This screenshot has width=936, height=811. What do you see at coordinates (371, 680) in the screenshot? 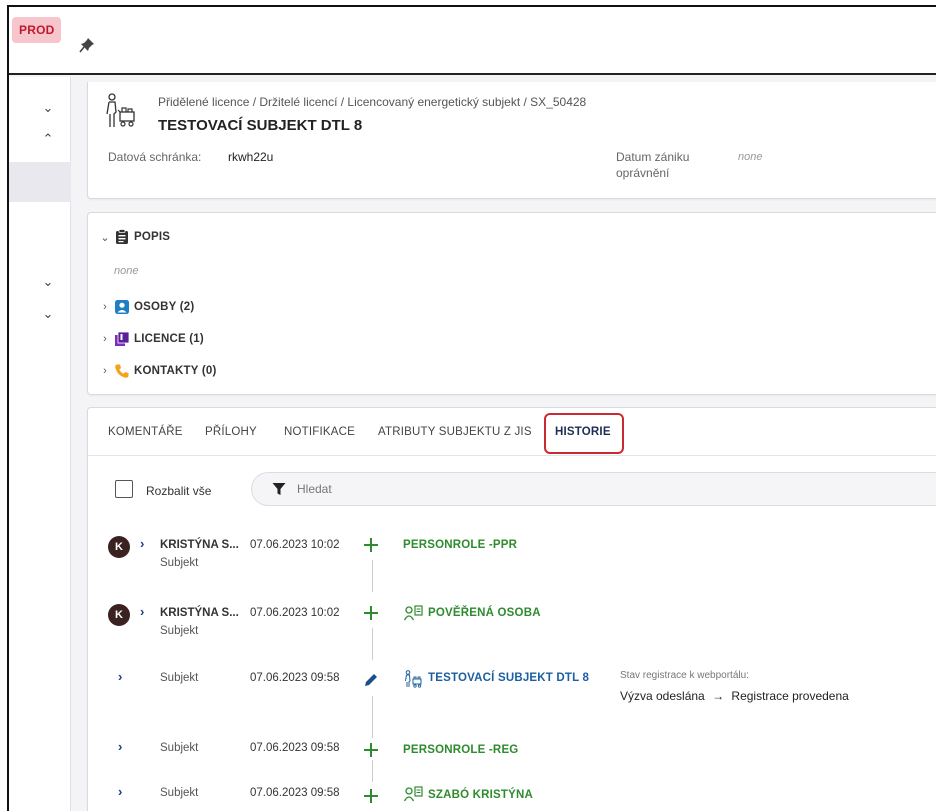
I see `pencil-icon` at bounding box center [371, 680].